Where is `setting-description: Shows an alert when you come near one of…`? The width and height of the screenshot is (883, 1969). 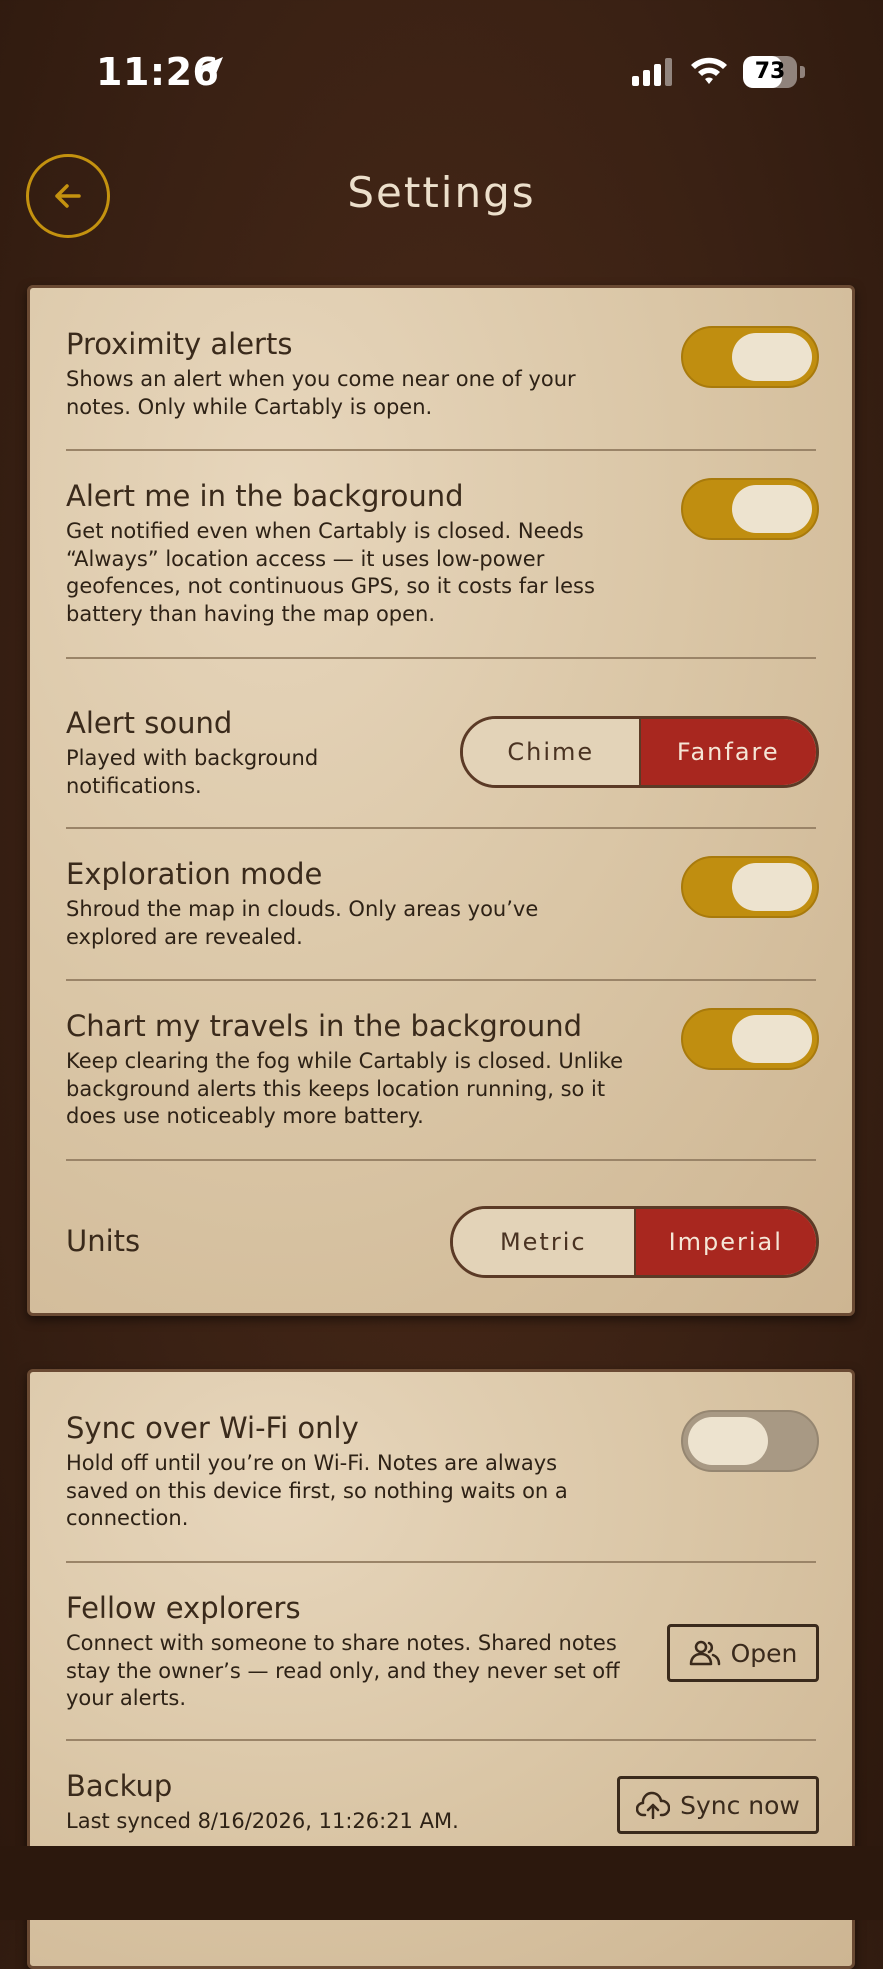
setting-description: Shows an alert when you come near one of… is located at coordinates (321, 393).